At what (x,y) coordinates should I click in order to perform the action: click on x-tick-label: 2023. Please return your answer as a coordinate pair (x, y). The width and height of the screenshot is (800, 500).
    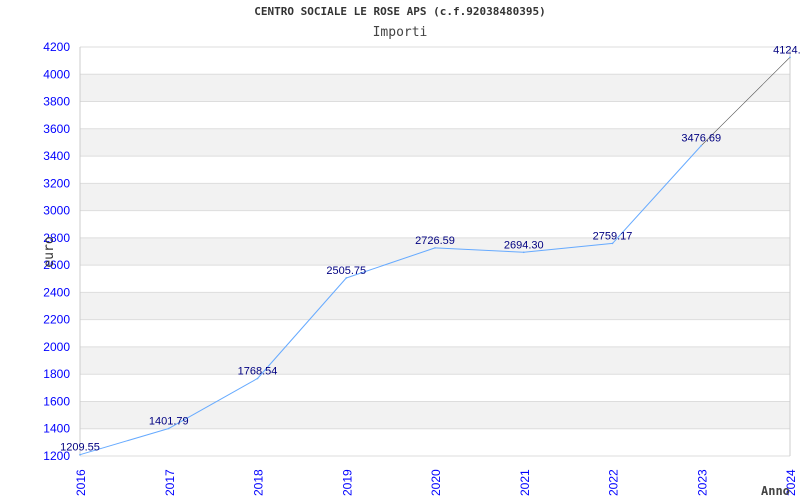
    Looking at the image, I should click on (702, 482).